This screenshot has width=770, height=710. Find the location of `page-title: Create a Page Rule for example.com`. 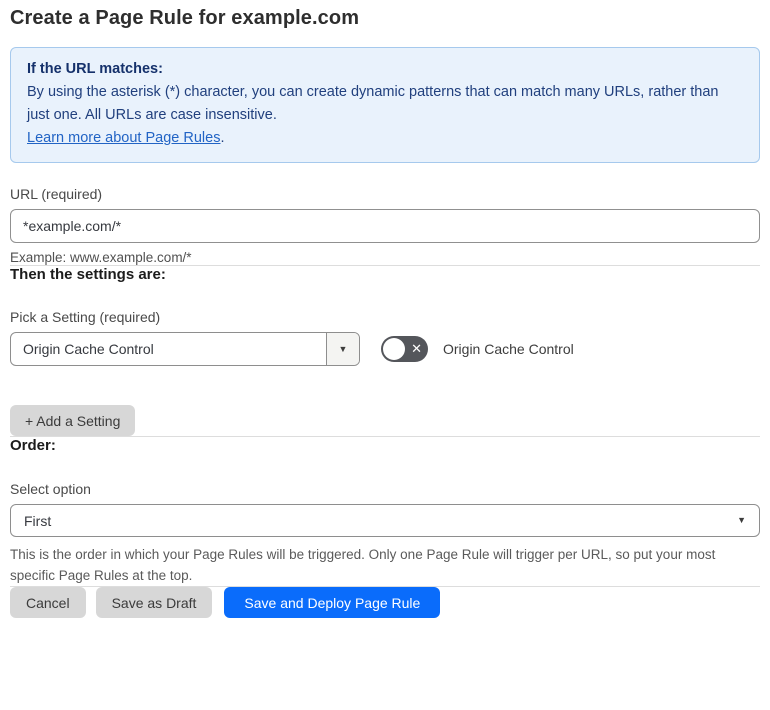

page-title: Create a Page Rule for example.com is located at coordinates (185, 18).